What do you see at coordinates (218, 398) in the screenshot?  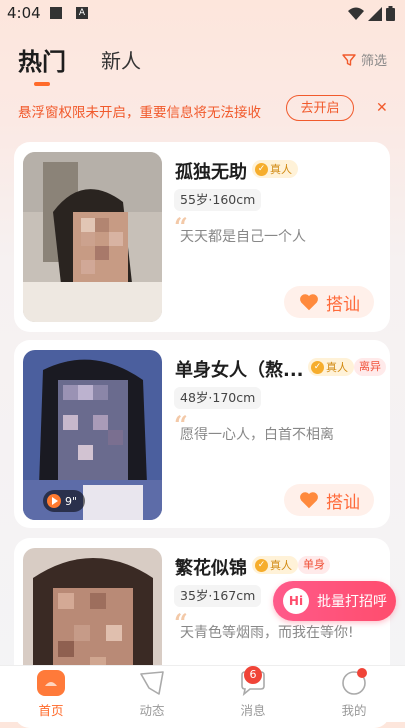 I see `user-age-height: 48岁·170cm` at bounding box center [218, 398].